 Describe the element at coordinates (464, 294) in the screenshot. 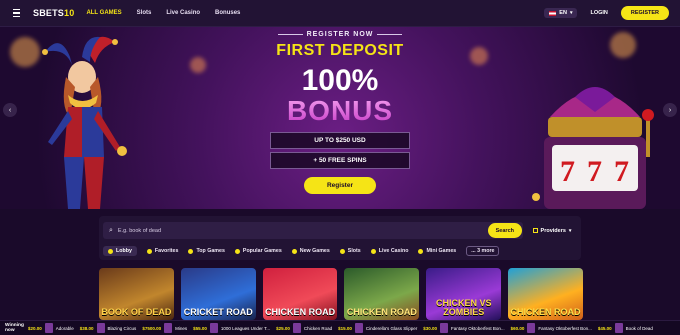

I see `game-tile: CHICKEN VS ZOMBIES` at that location.